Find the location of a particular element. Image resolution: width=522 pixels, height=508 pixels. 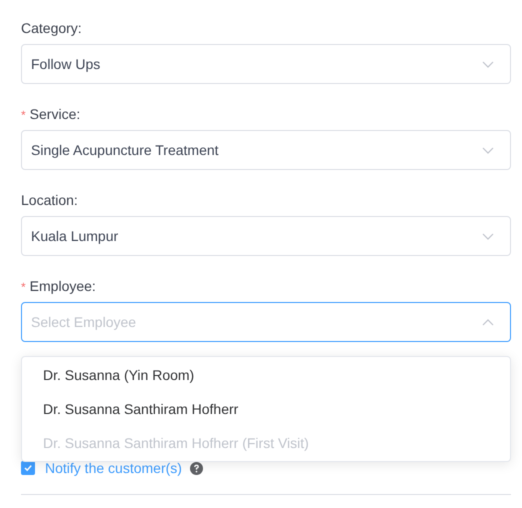

dropdown-option: Dr. Susanna Santhiram Hofherr is located at coordinates (266, 409).